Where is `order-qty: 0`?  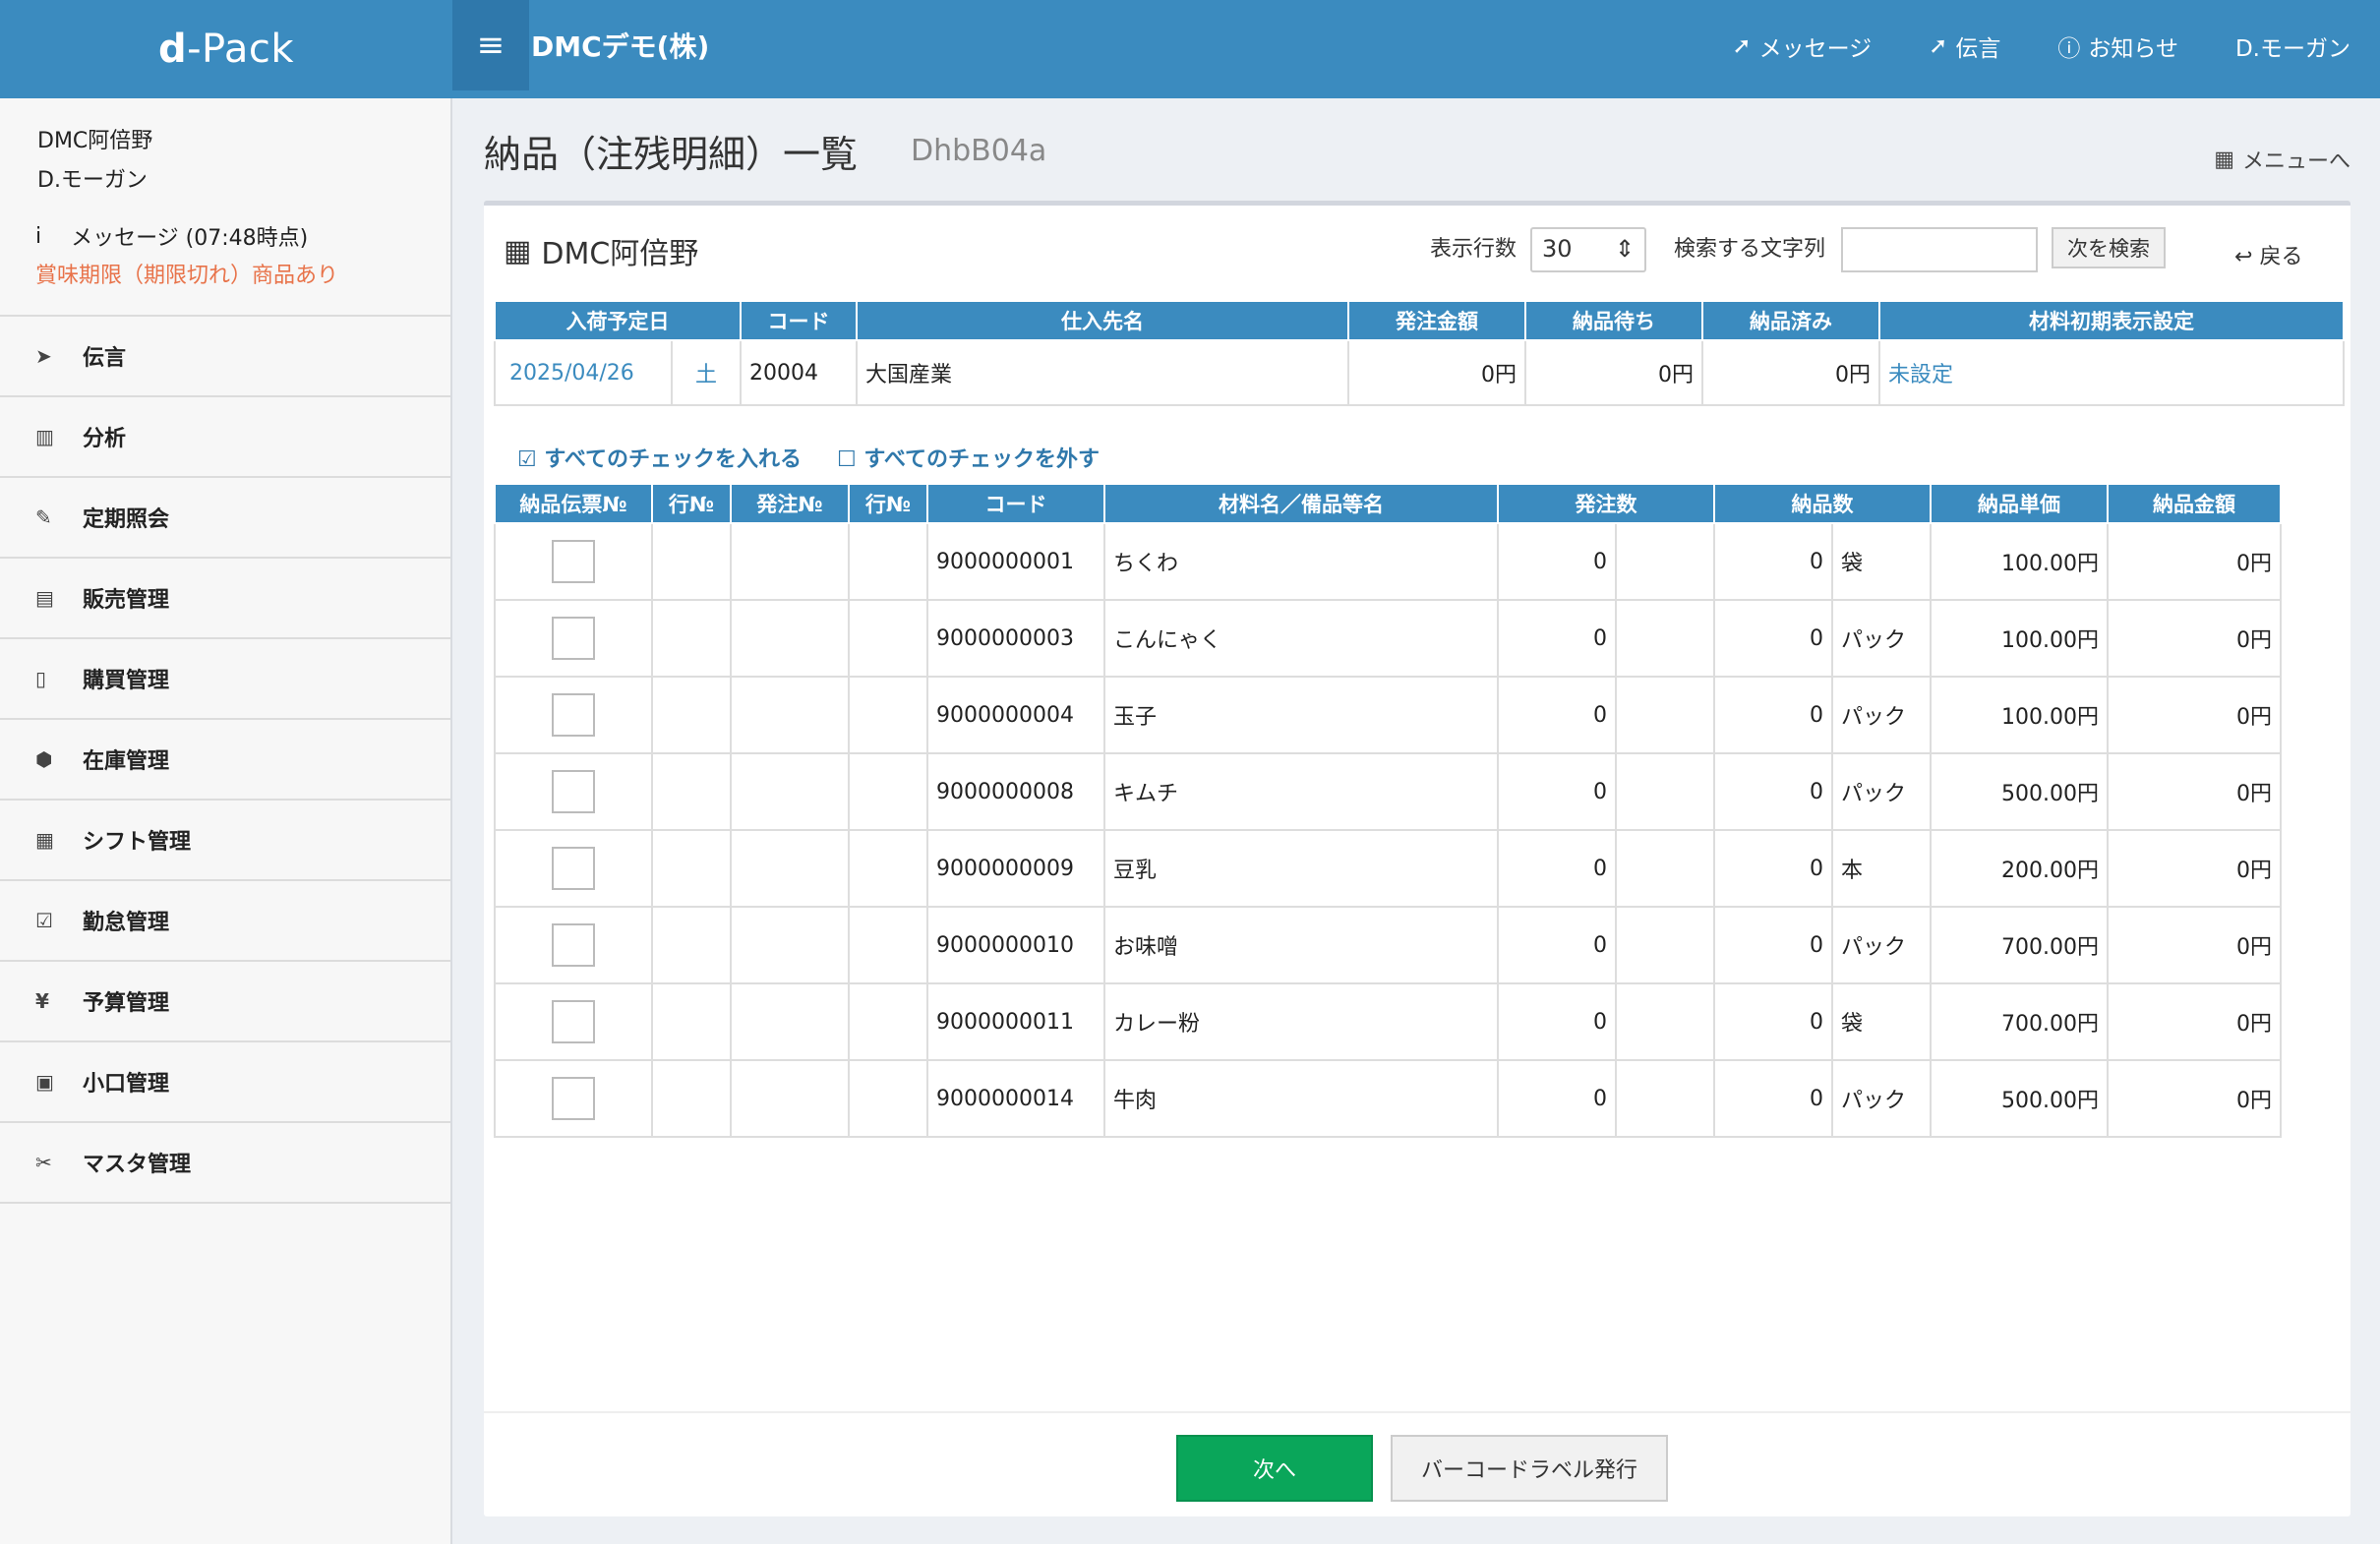 order-qty: 0 is located at coordinates (1557, 791).